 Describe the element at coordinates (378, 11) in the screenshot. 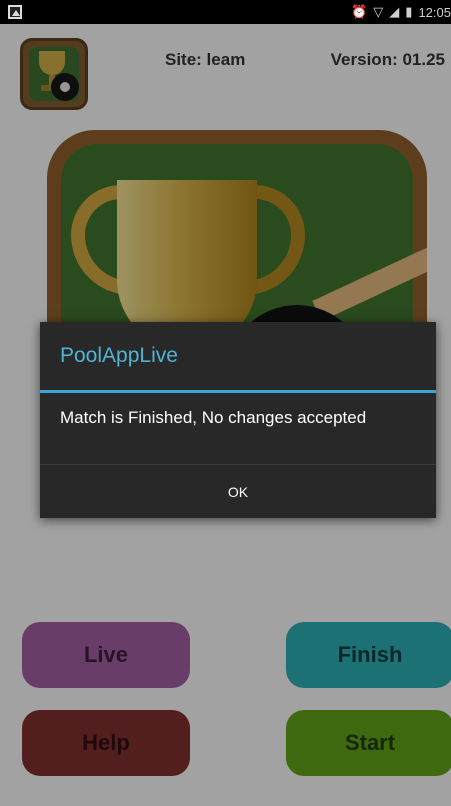

I see `wifi-icon: ▽` at that location.